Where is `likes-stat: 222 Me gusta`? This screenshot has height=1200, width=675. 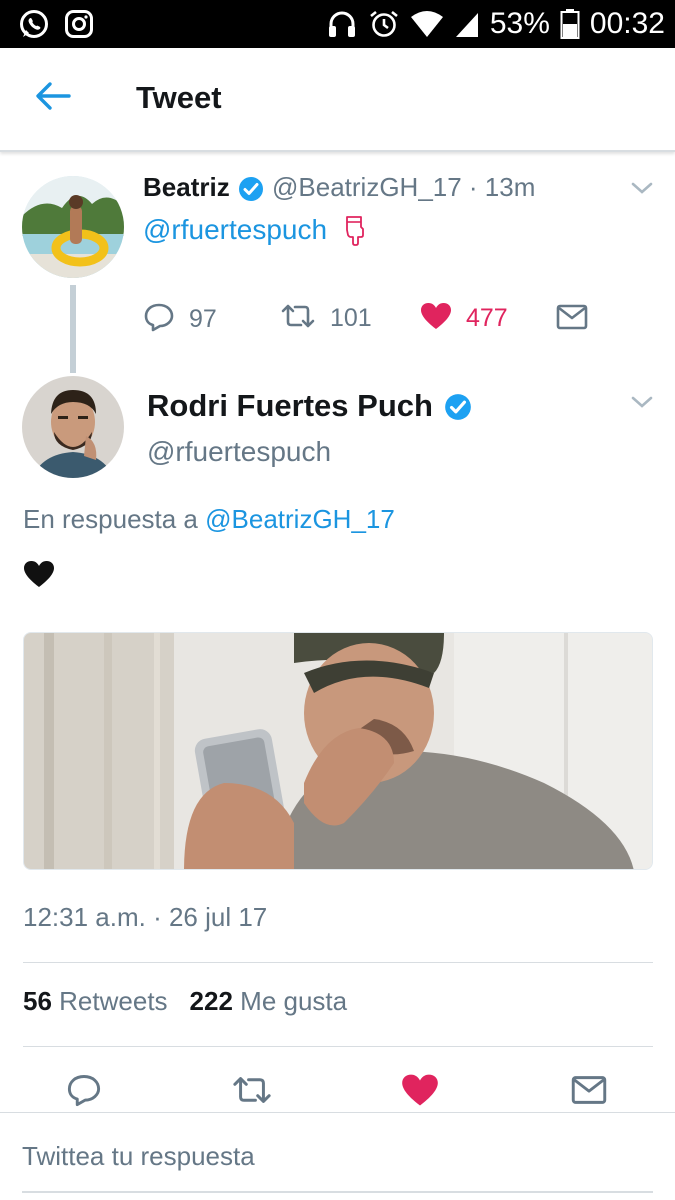 likes-stat: 222 Me gusta is located at coordinates (269, 1001).